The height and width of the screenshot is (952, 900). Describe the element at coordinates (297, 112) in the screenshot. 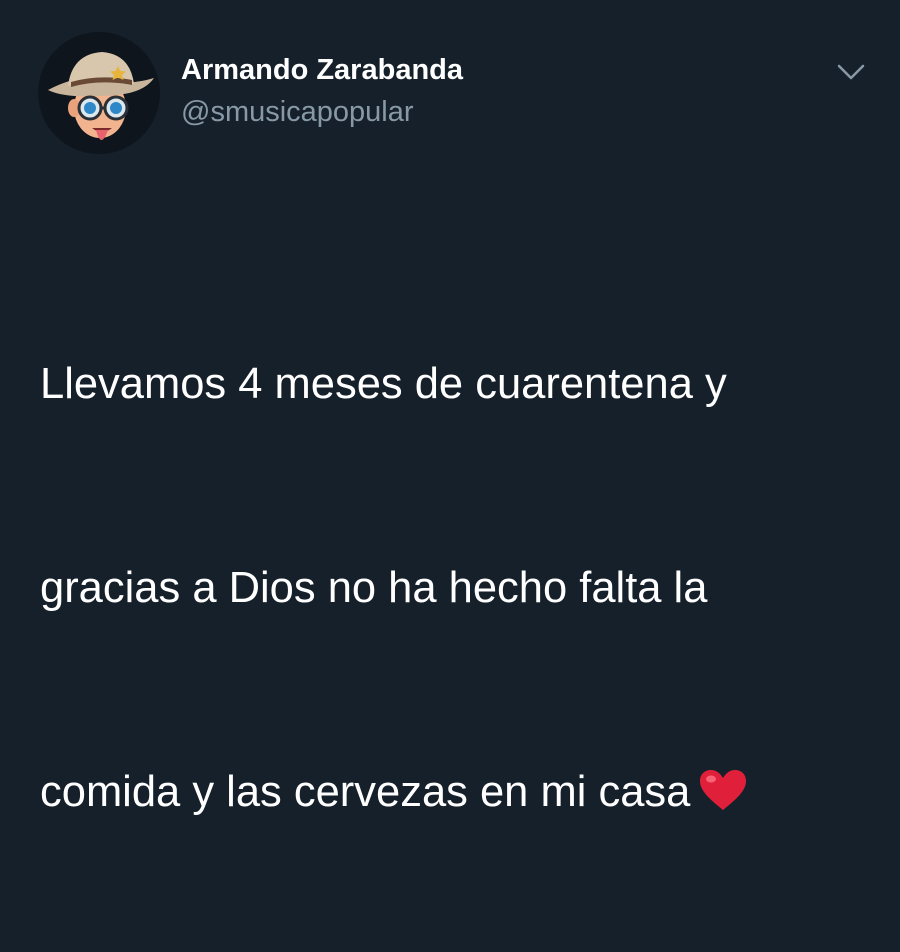

I see `author-handle: @smusicapopular` at that location.